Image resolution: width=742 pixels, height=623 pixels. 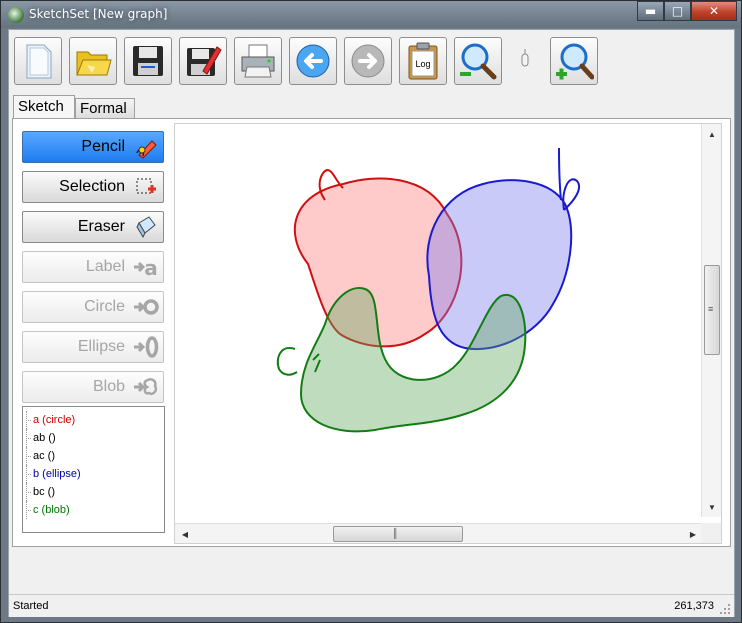 I want to click on blob-icon, so click(x=146, y=386).